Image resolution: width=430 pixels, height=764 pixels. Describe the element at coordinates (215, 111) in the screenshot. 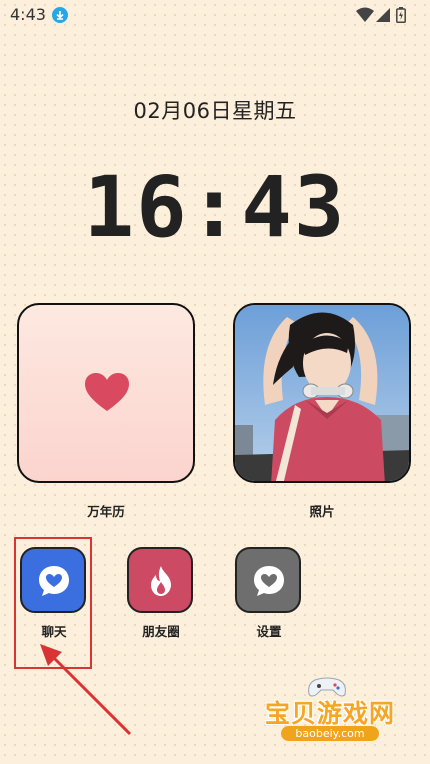

I see `date-label: 02月06日星期五` at that location.